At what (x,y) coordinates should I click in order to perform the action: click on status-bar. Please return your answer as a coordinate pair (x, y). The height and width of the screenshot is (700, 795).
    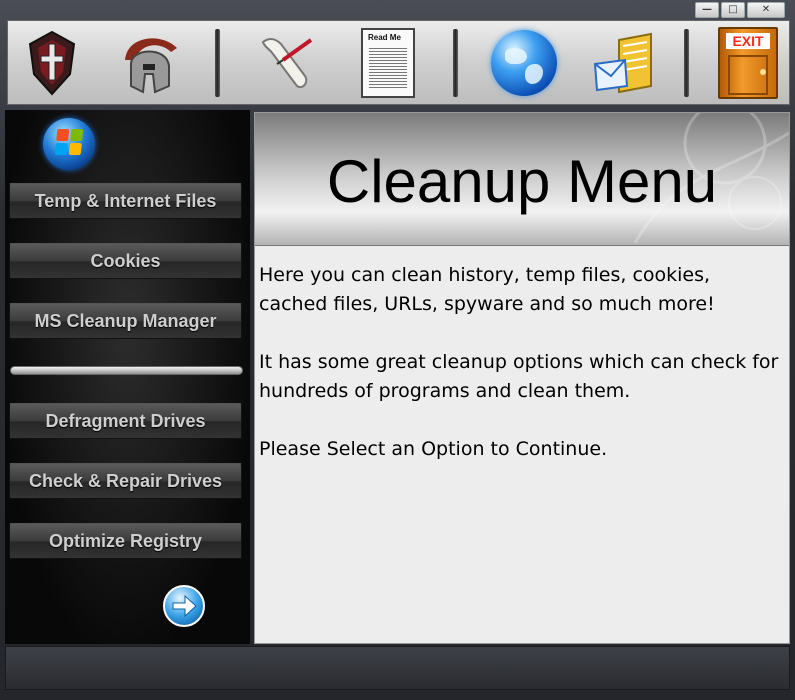
    Looking at the image, I should click on (397, 668).